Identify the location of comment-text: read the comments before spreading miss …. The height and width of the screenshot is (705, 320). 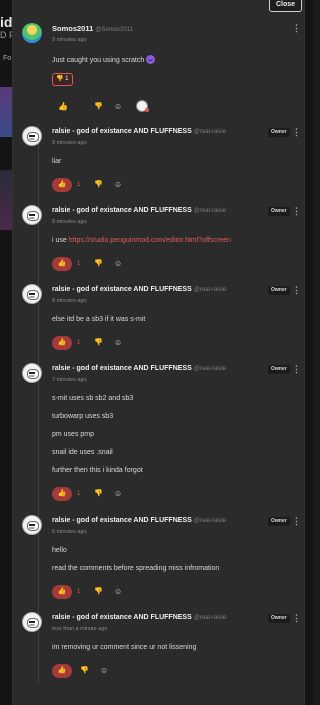
(136, 568).